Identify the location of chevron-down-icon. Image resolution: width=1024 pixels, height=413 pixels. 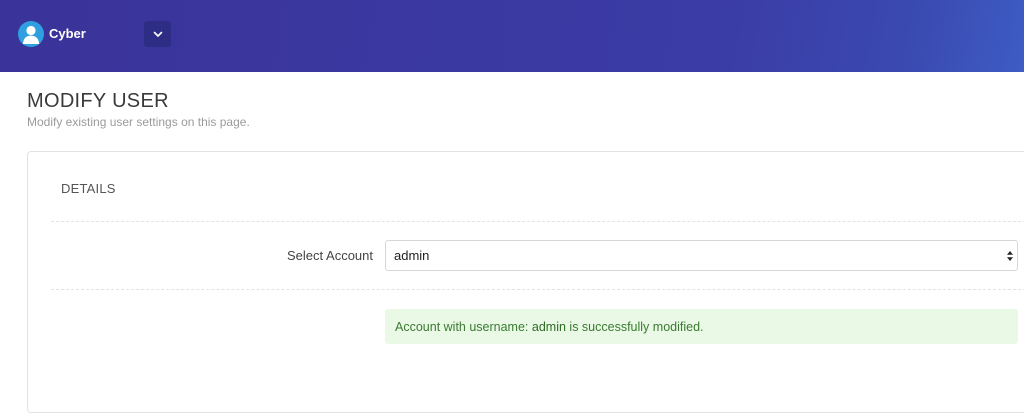
(158, 34).